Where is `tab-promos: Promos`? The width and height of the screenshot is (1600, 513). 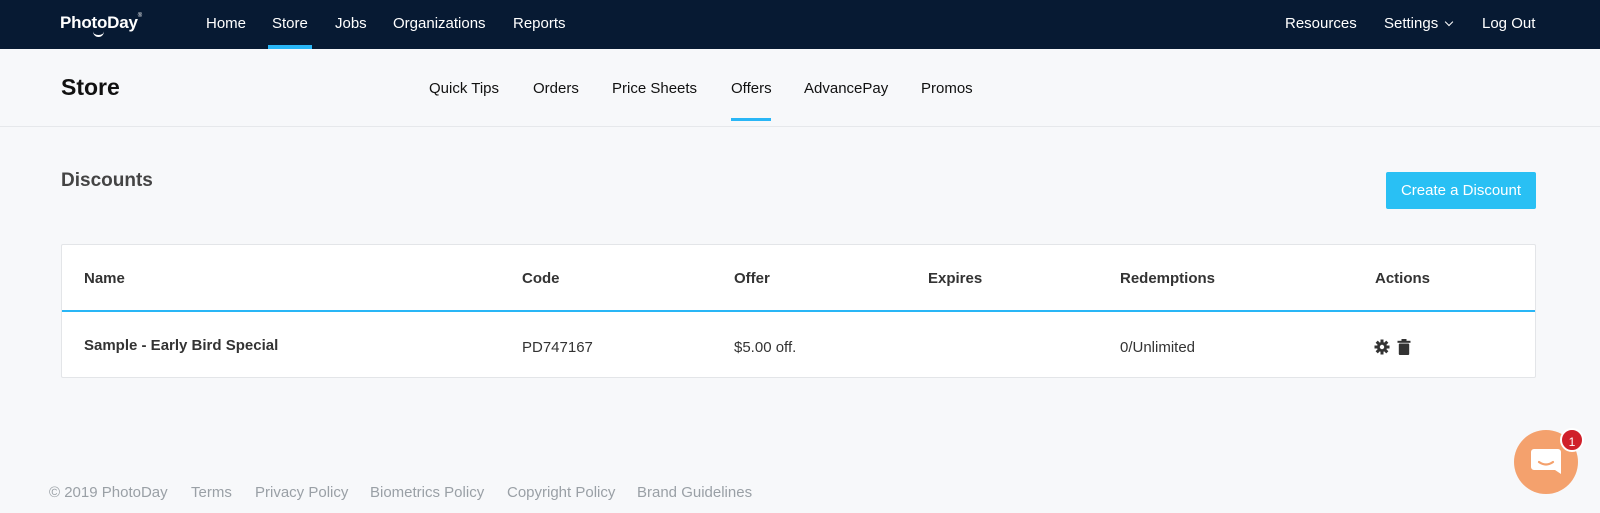 tab-promos: Promos is located at coordinates (947, 88).